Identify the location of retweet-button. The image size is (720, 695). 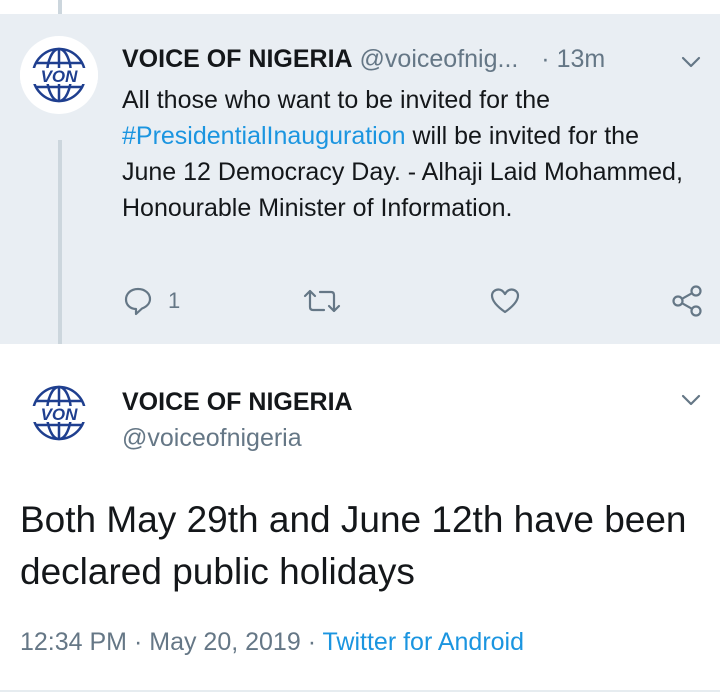
(322, 301).